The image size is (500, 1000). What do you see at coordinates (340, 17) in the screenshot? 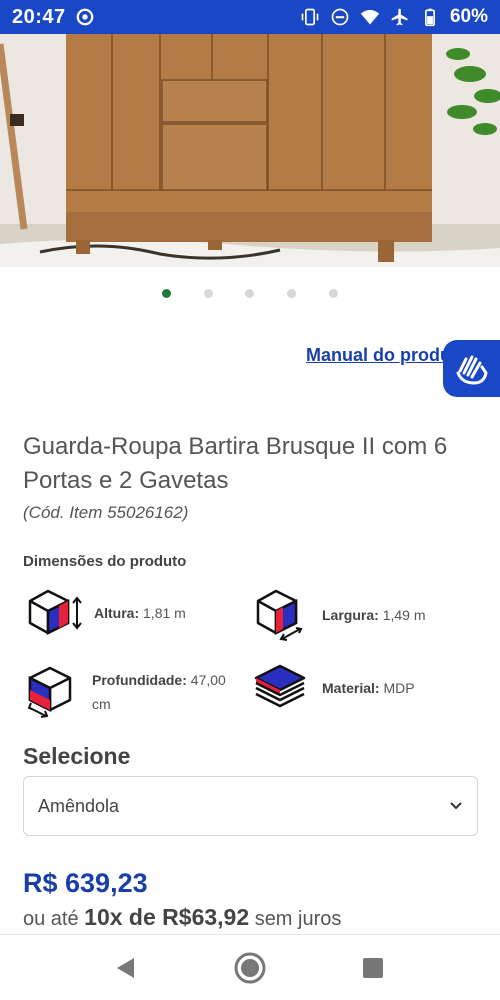
I see `dnd-icon` at bounding box center [340, 17].